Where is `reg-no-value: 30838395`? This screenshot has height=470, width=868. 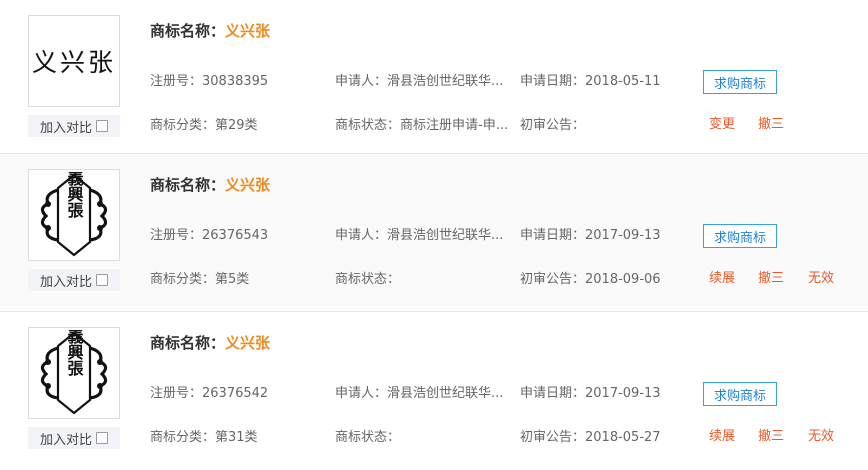 reg-no-value: 30838395 is located at coordinates (235, 81).